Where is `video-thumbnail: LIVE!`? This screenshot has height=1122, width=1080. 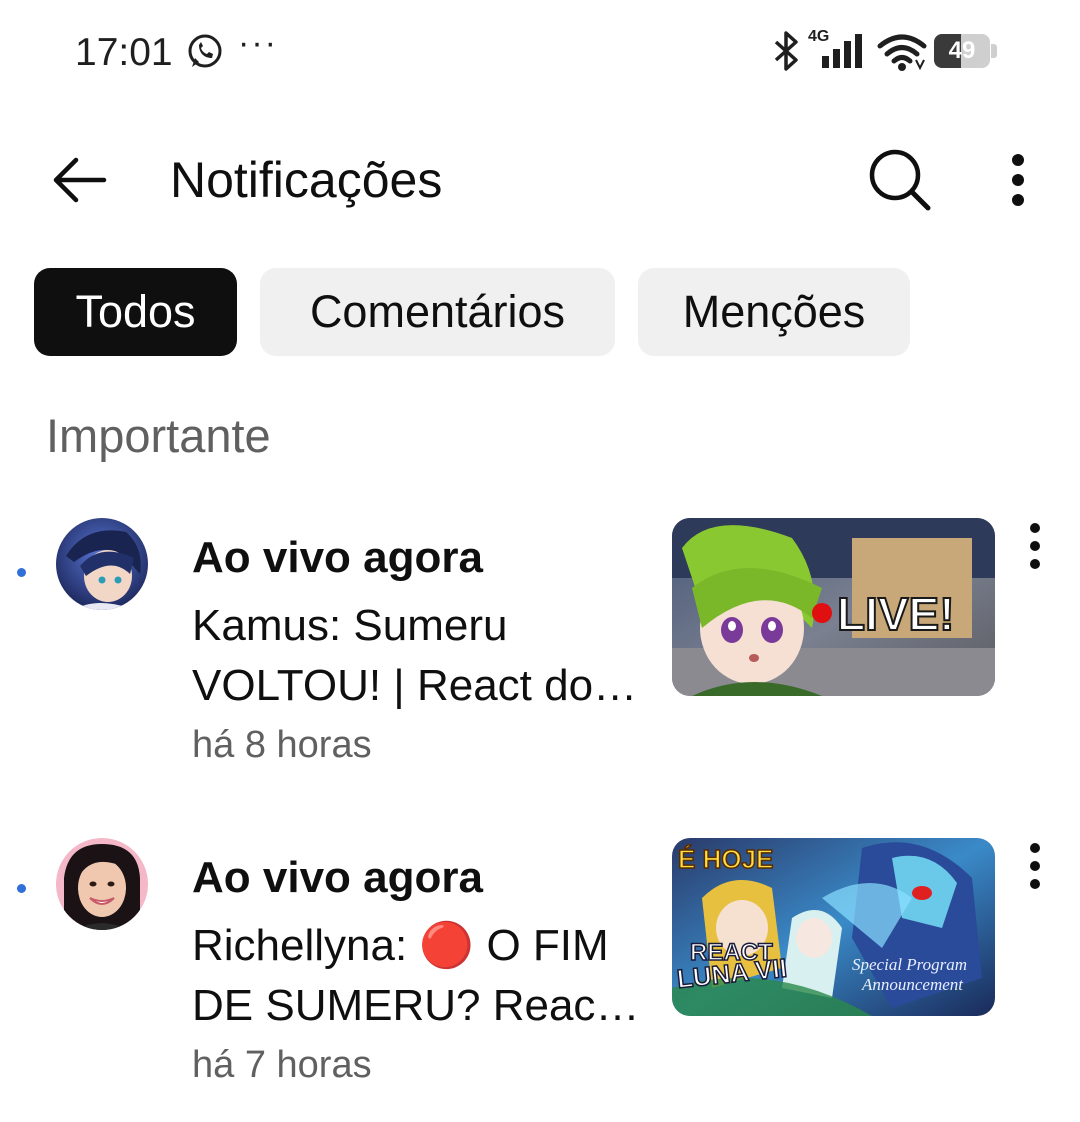 video-thumbnail: LIVE! is located at coordinates (833, 607).